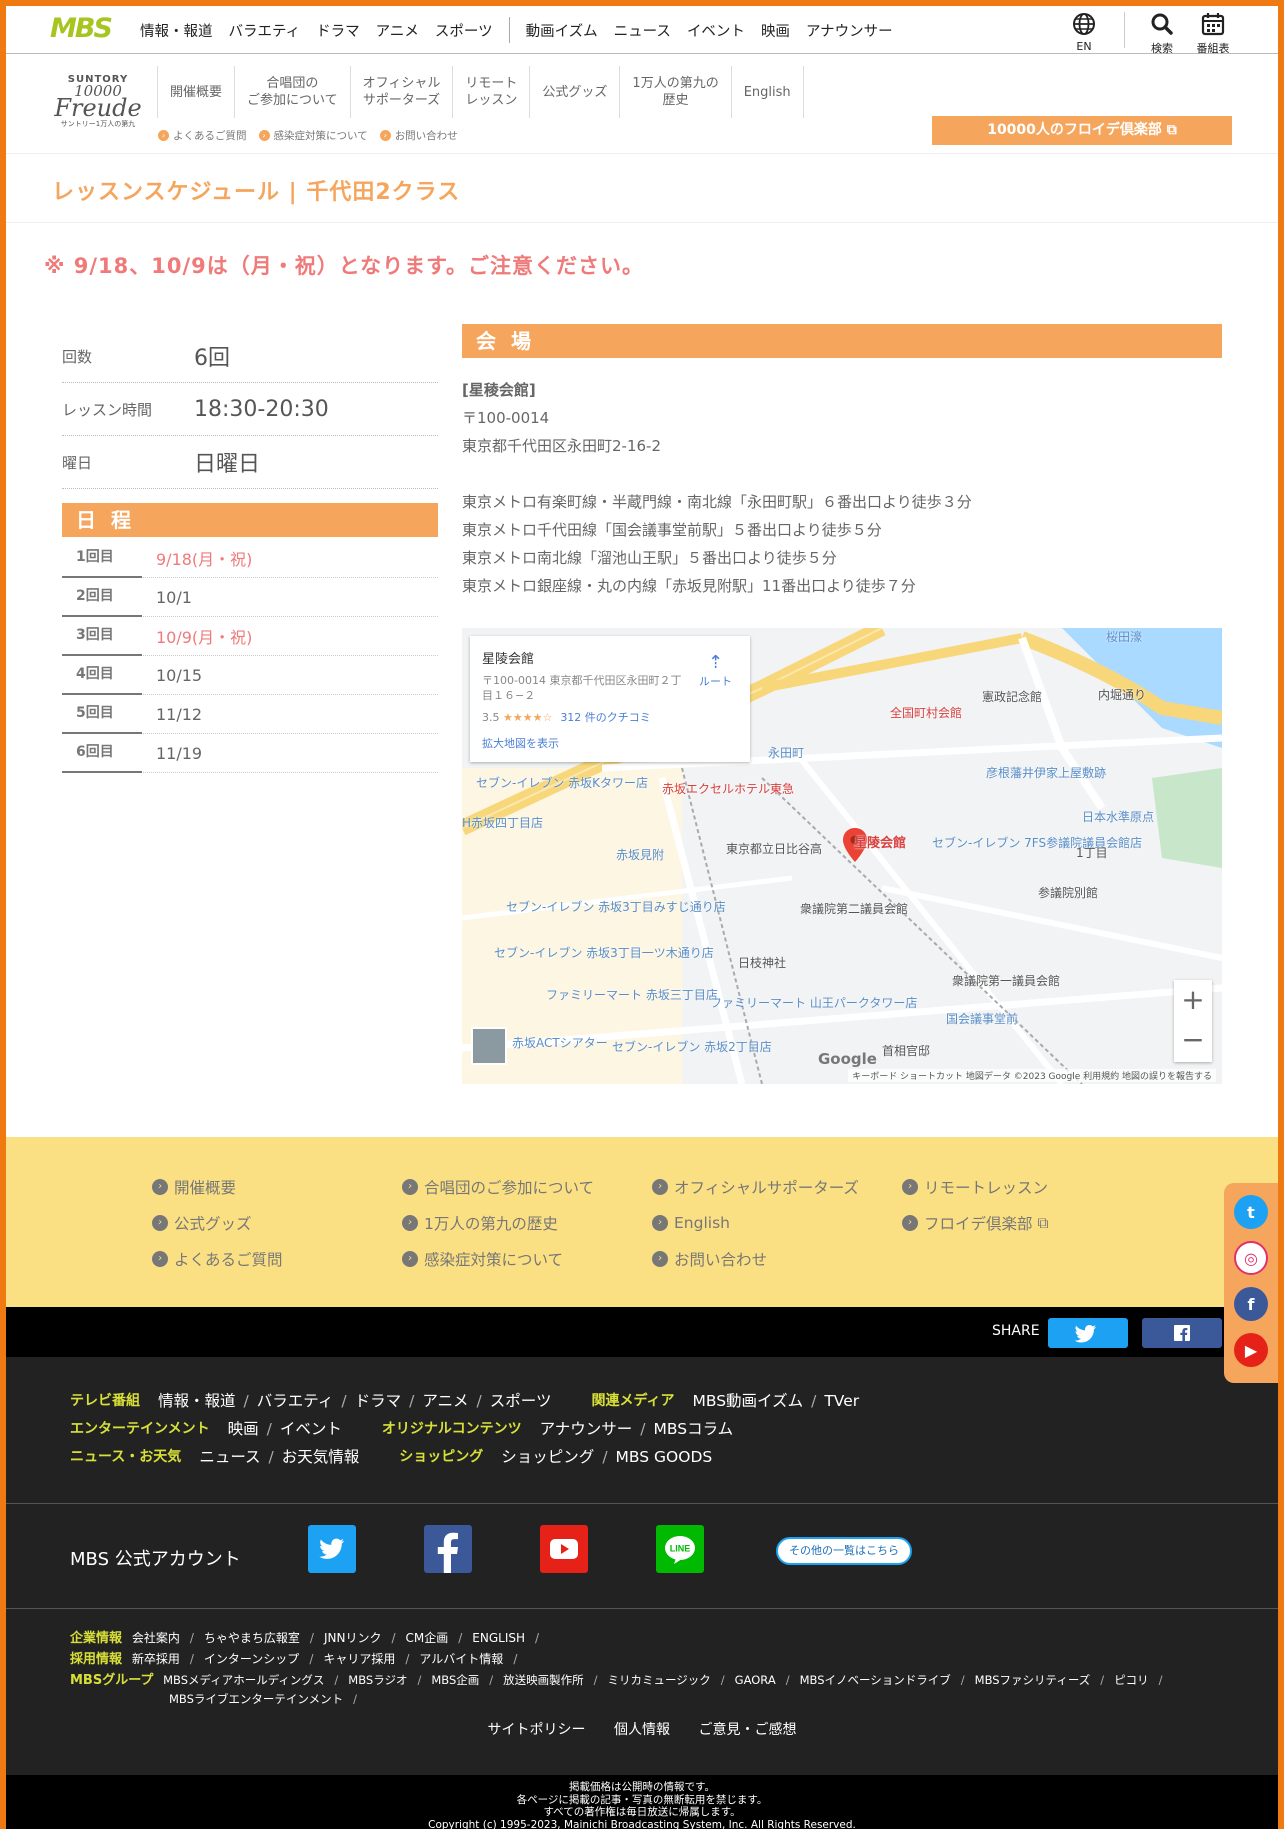 The width and height of the screenshot is (1284, 1829). What do you see at coordinates (87, 28) in the screenshot?
I see `mbs-logo: MBS` at bounding box center [87, 28].